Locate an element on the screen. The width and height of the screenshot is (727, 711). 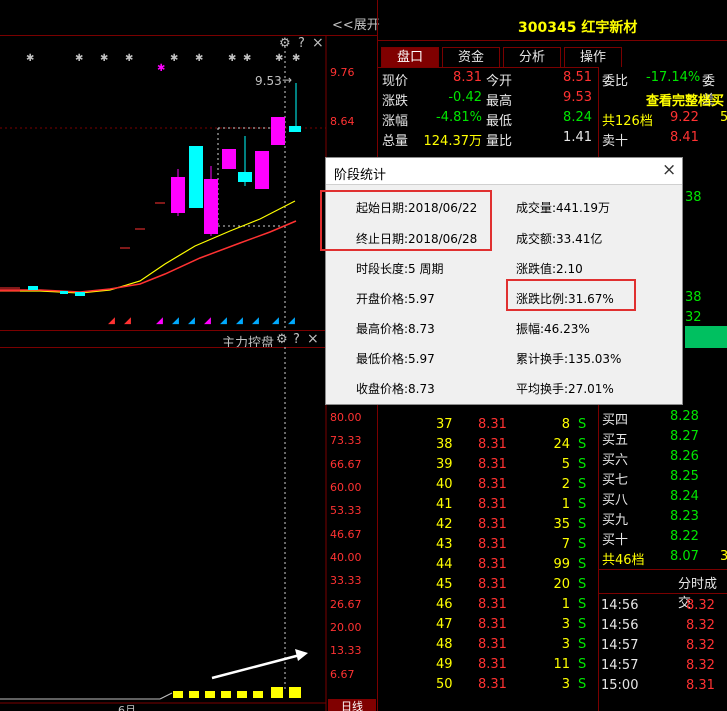
tab-fenxi: 分析 is located at coordinates (532, 57).